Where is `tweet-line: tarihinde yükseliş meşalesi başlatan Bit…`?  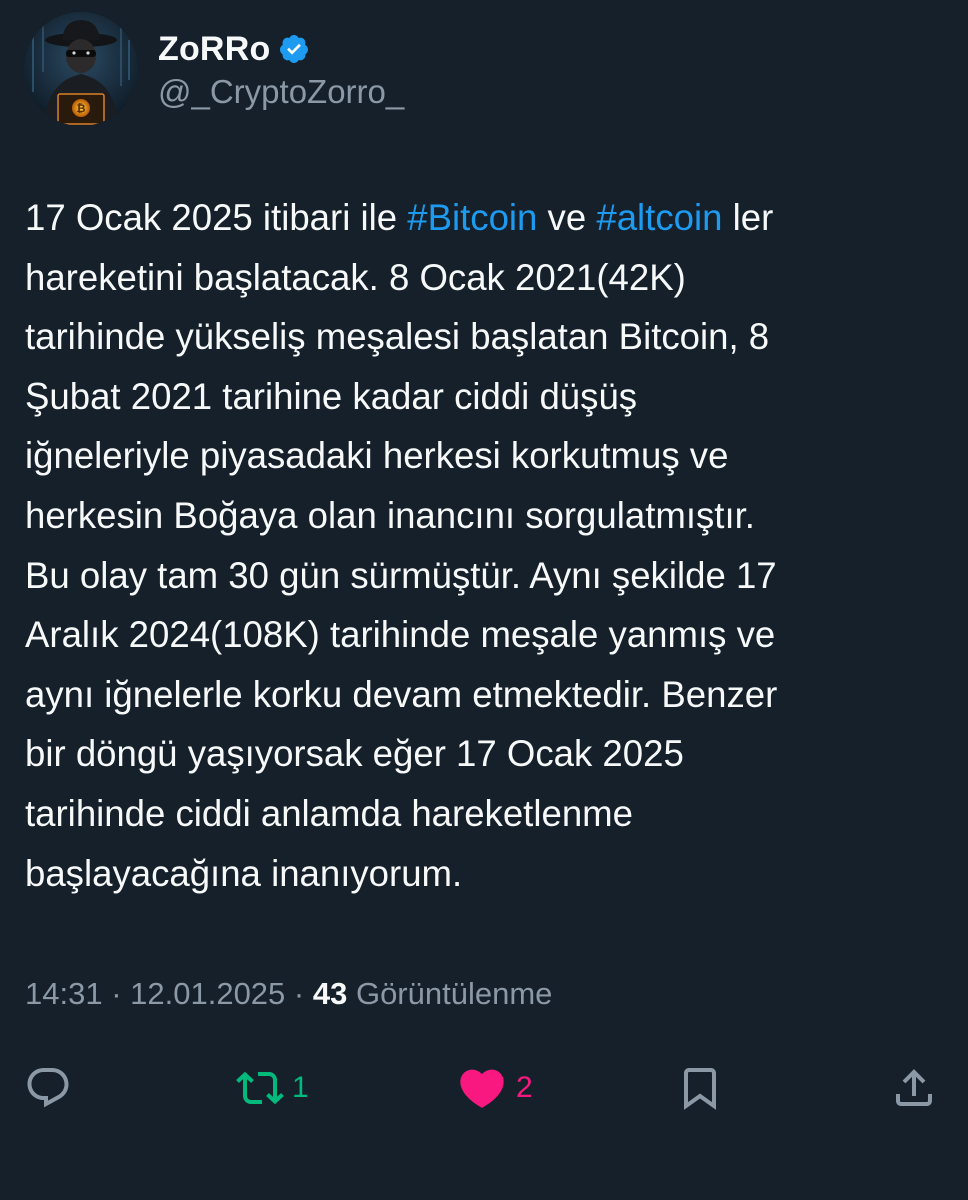 tweet-line: tarihinde yükseliş meşalesi başlatan Bit… is located at coordinates (397, 337).